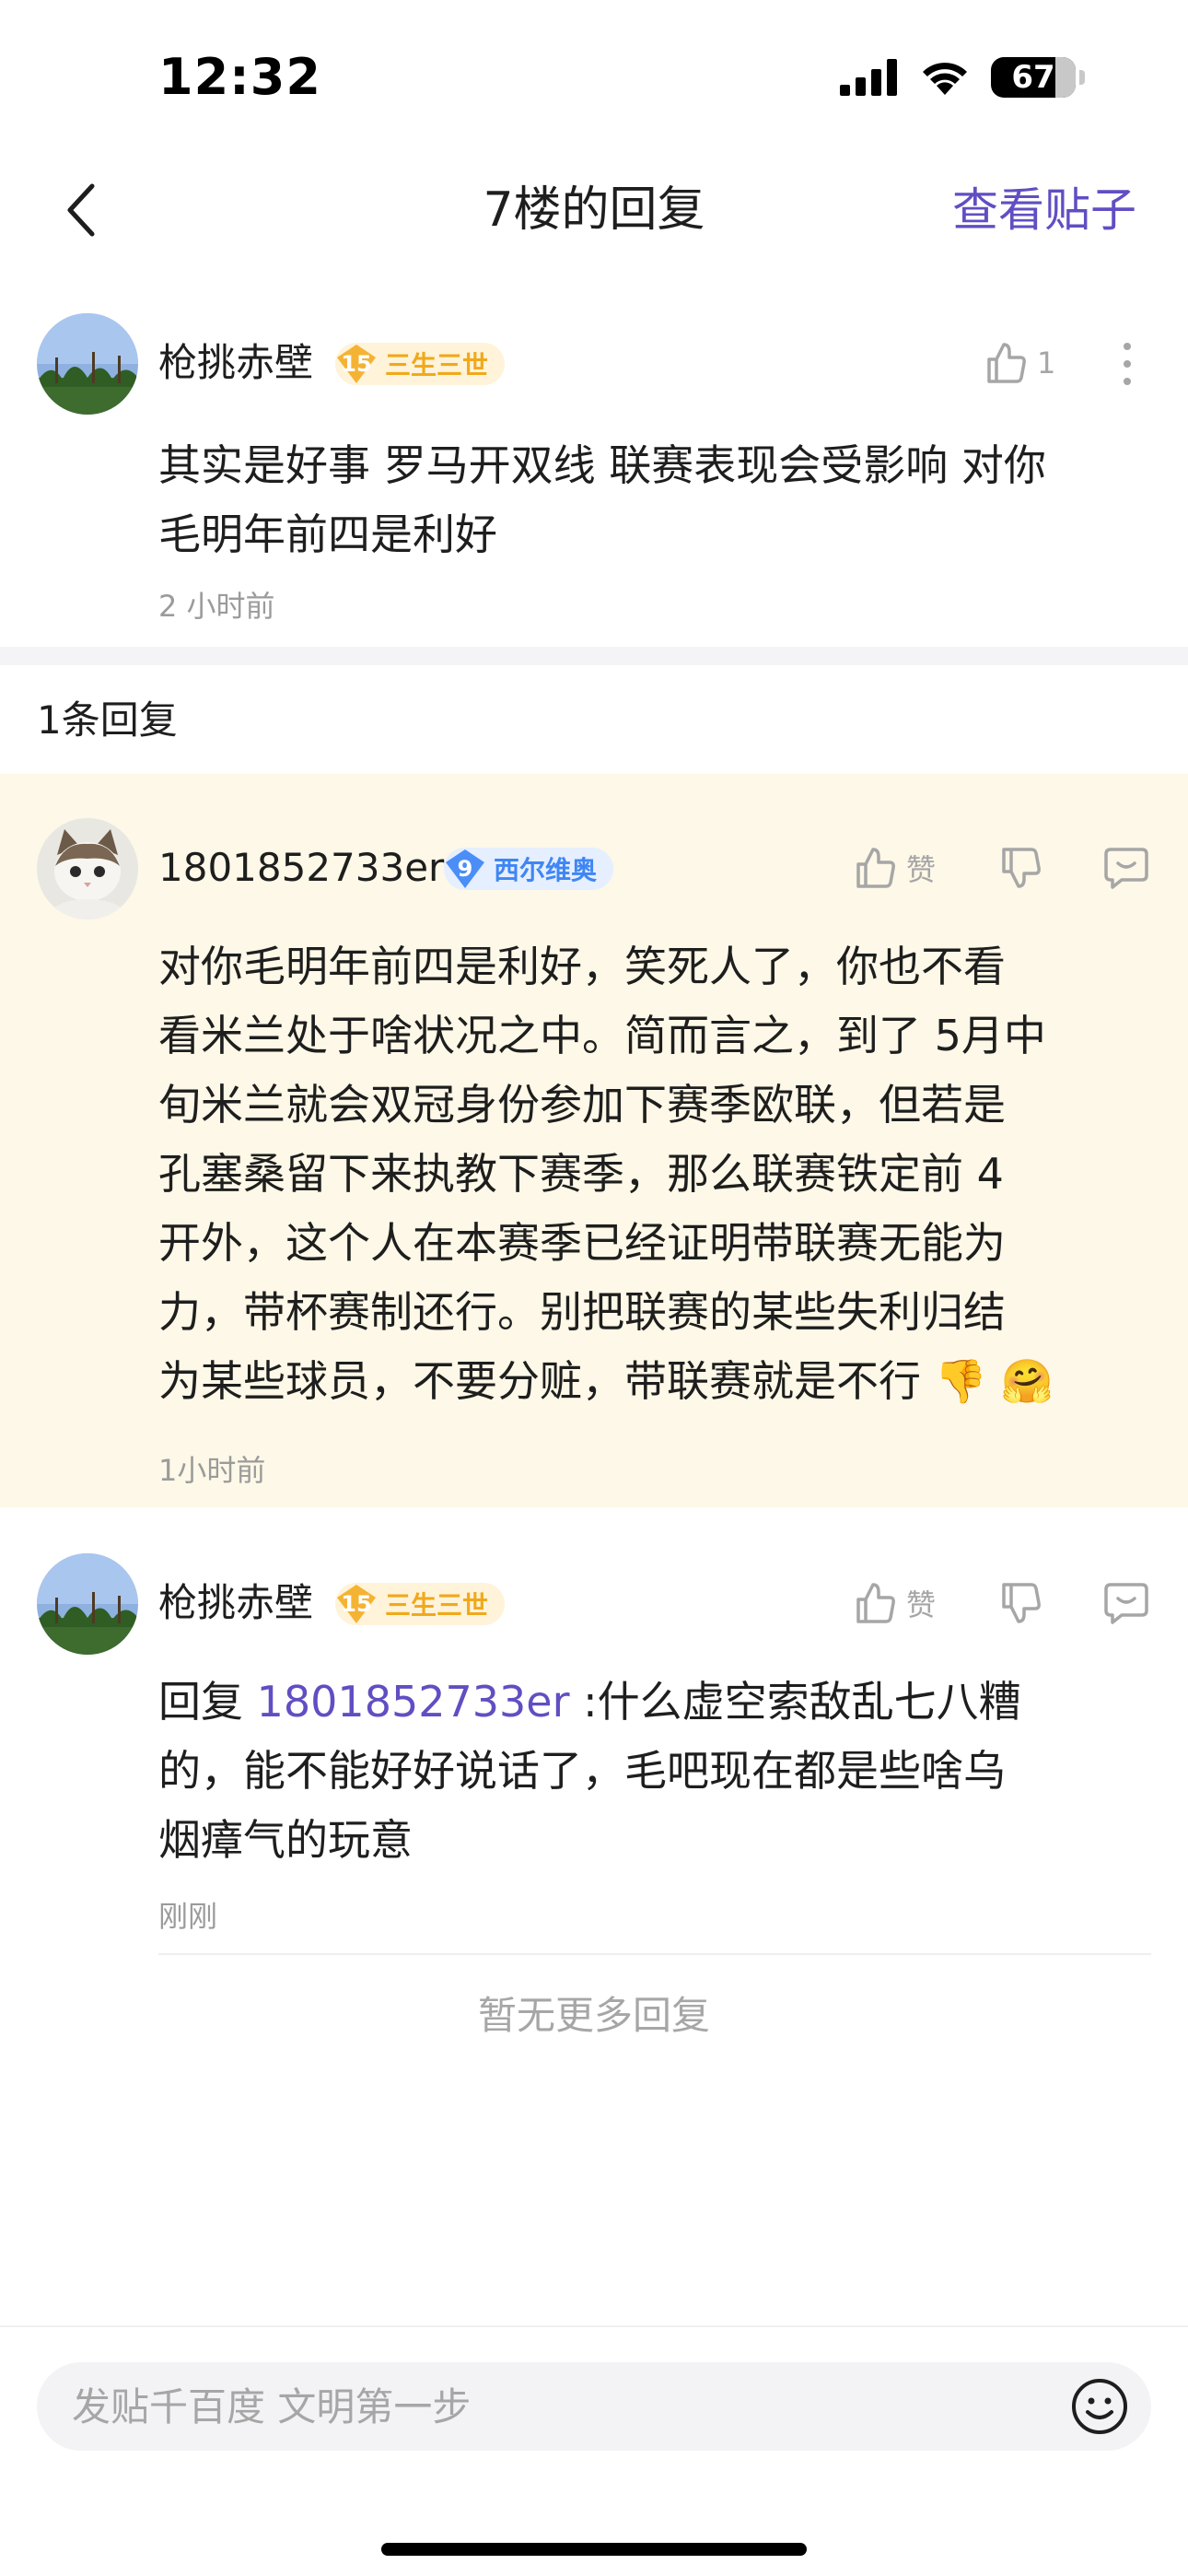 The image size is (1188, 2576). I want to click on battery-tip, so click(1082, 77).